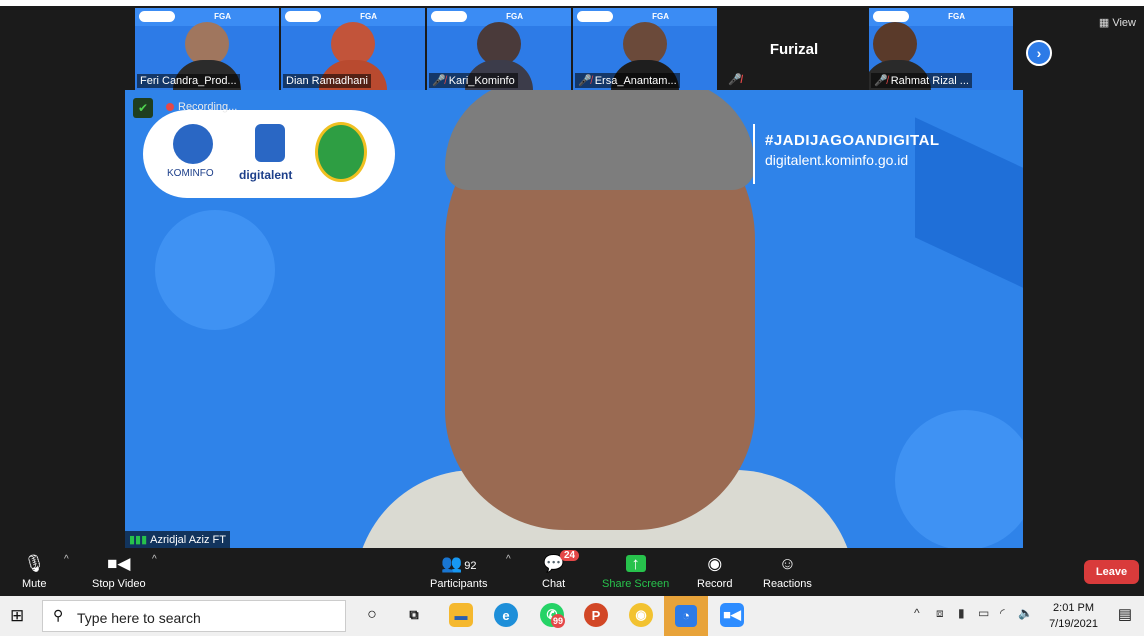  Describe the element at coordinates (138, 540) in the screenshot. I see `signal-strength-icon: ▮▮▮` at that location.